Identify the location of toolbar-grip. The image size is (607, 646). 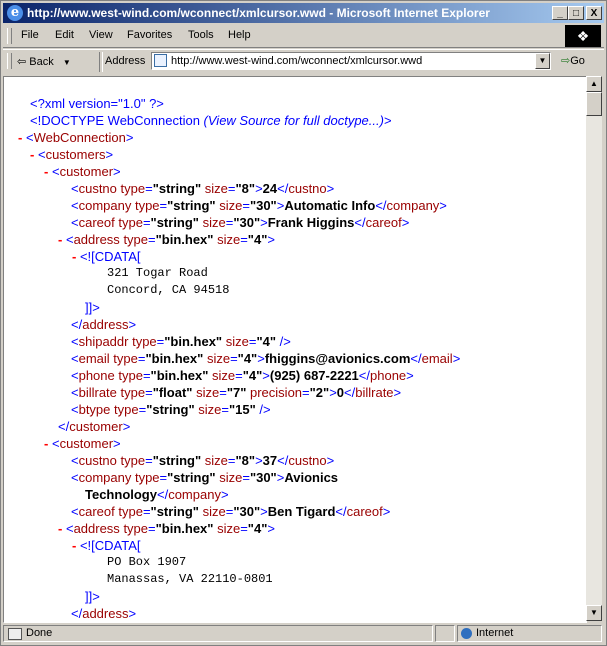
(9, 61).